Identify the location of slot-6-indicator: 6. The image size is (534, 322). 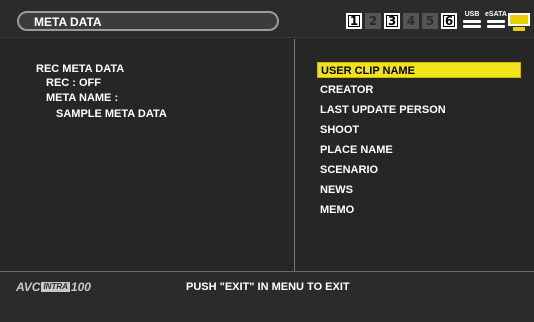
(449, 21).